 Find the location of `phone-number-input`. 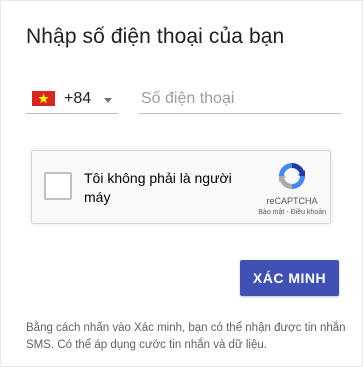

phone-number-input is located at coordinates (240, 99).